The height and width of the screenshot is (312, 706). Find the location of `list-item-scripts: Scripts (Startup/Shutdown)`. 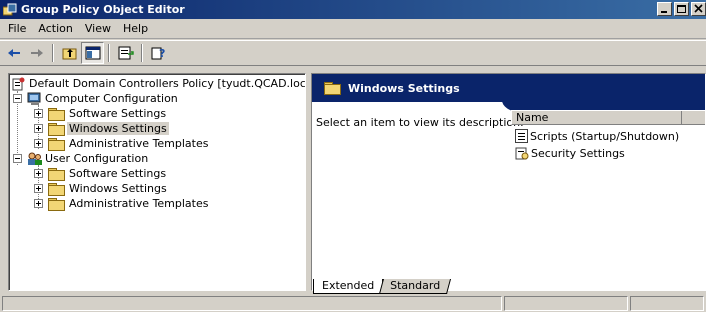

list-item-scripts: Scripts (Startup/Shutdown) is located at coordinates (597, 136).